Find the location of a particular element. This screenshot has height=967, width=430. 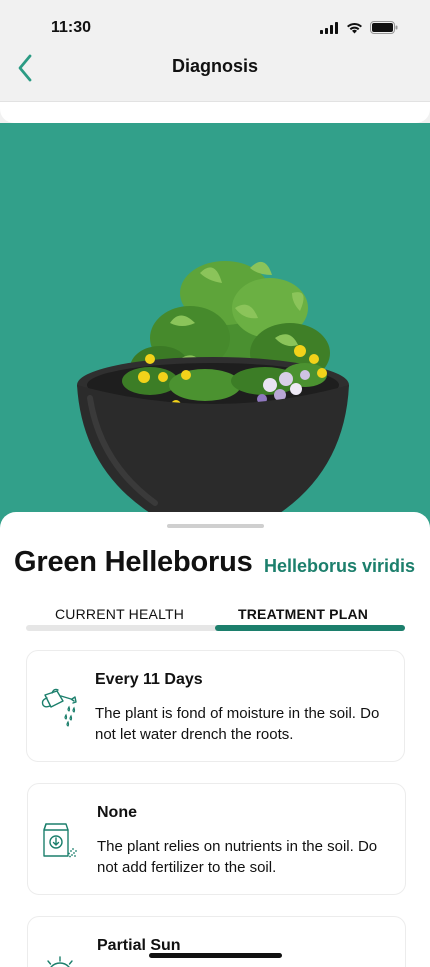

plant-latin-name: Helleborus viridis is located at coordinates (340, 566).